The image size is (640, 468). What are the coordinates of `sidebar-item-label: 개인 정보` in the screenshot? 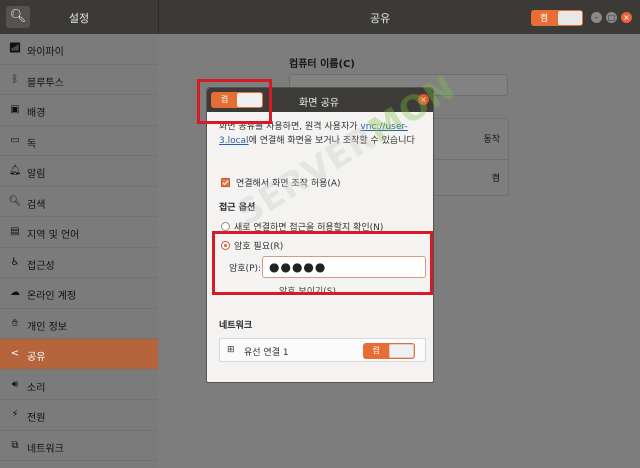 It's located at (47, 327).